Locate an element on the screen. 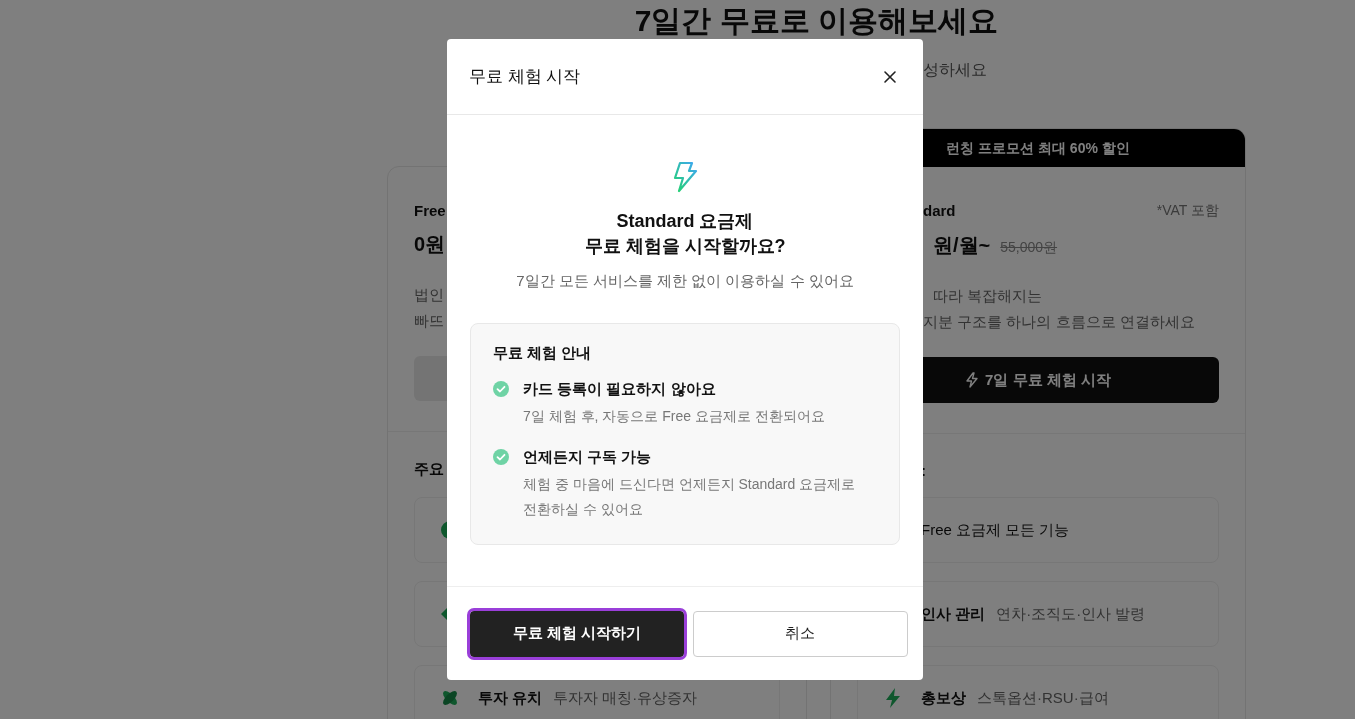  modal-title: 무료 체험 시작 is located at coordinates (525, 77).